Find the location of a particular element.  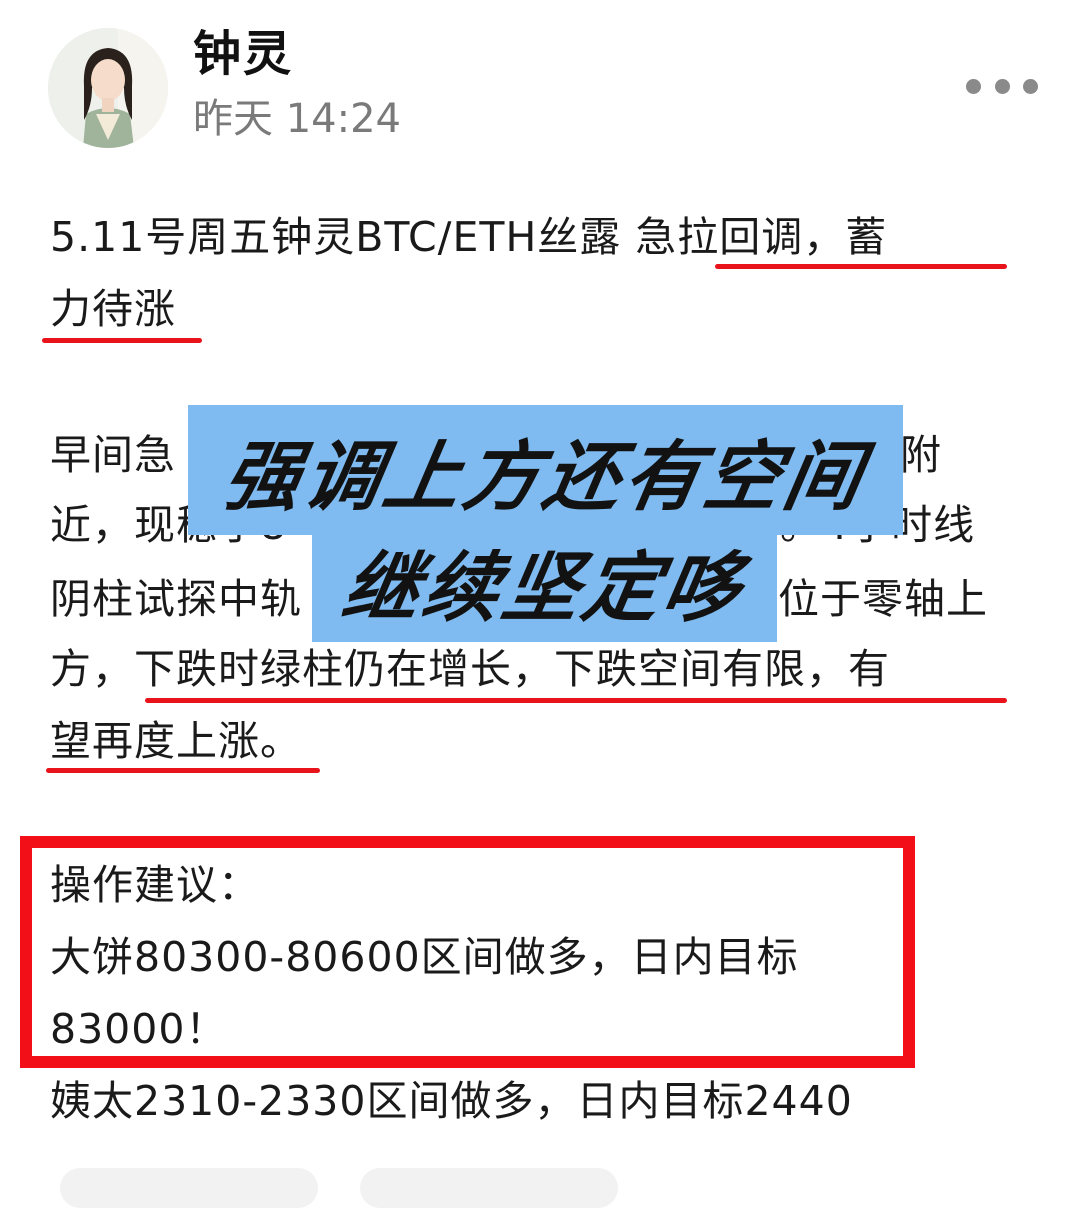

more-icon is located at coordinates (1002, 86).